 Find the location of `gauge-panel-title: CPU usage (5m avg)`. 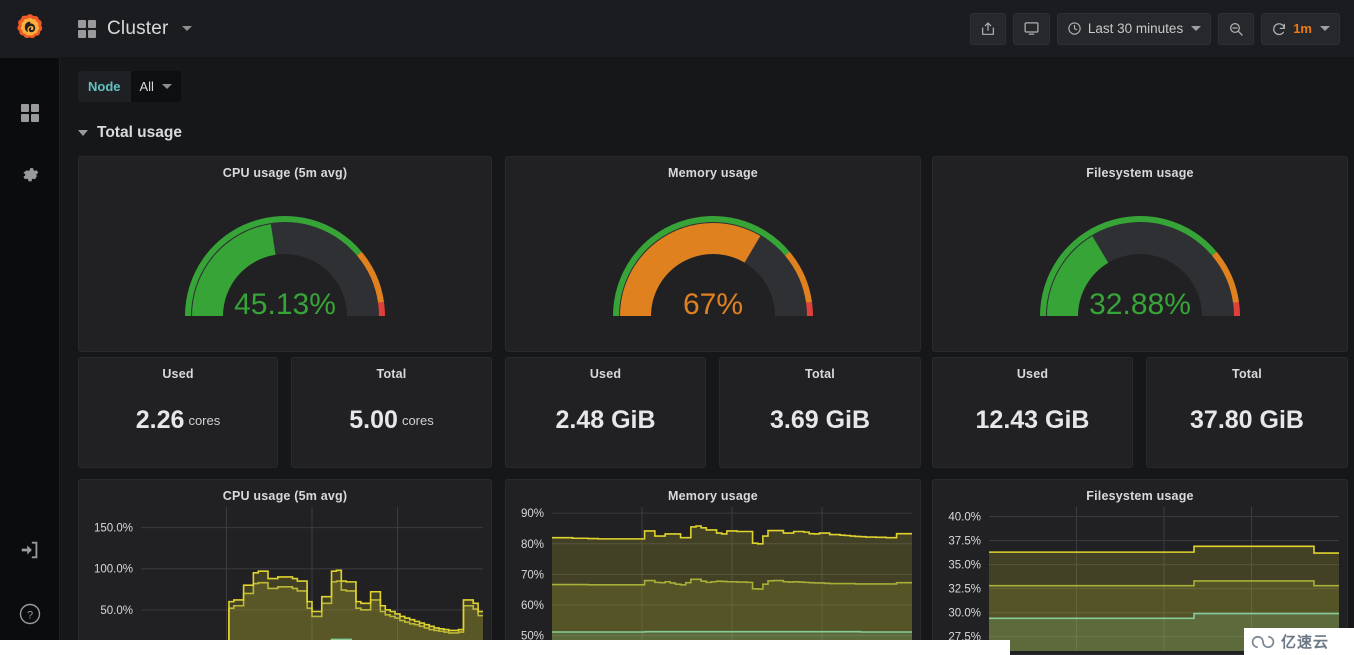

gauge-panel-title: CPU usage (5m avg) is located at coordinates (285, 173).